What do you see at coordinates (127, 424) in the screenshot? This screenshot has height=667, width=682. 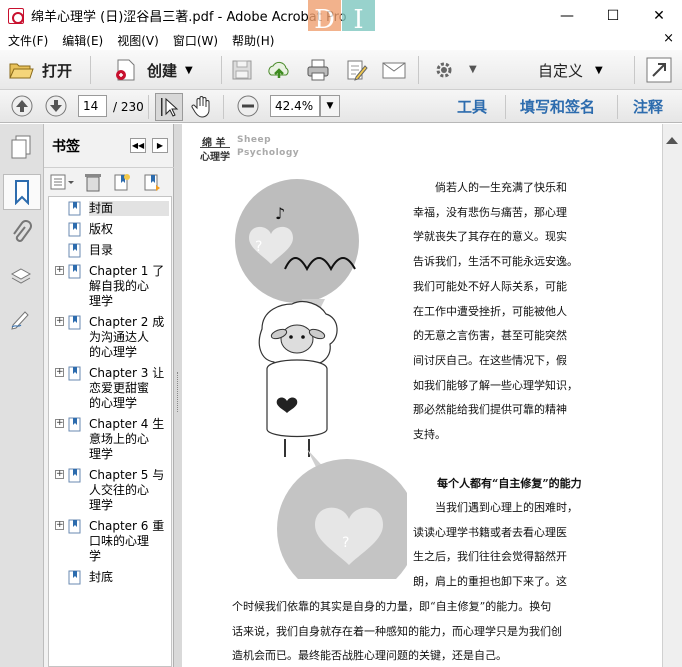 I see `bookmark-label-line: Chapter 4 生` at bounding box center [127, 424].